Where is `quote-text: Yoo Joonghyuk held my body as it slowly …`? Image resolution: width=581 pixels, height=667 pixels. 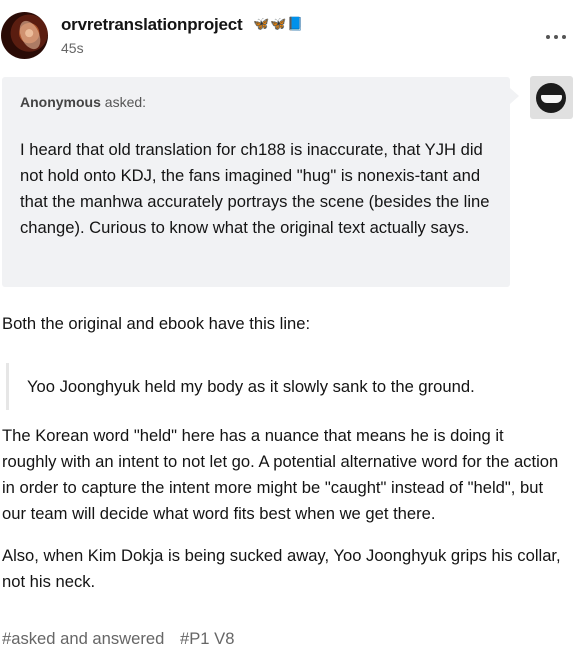 quote-text: Yoo Joonghyuk held my body as it slowly … is located at coordinates (251, 386).